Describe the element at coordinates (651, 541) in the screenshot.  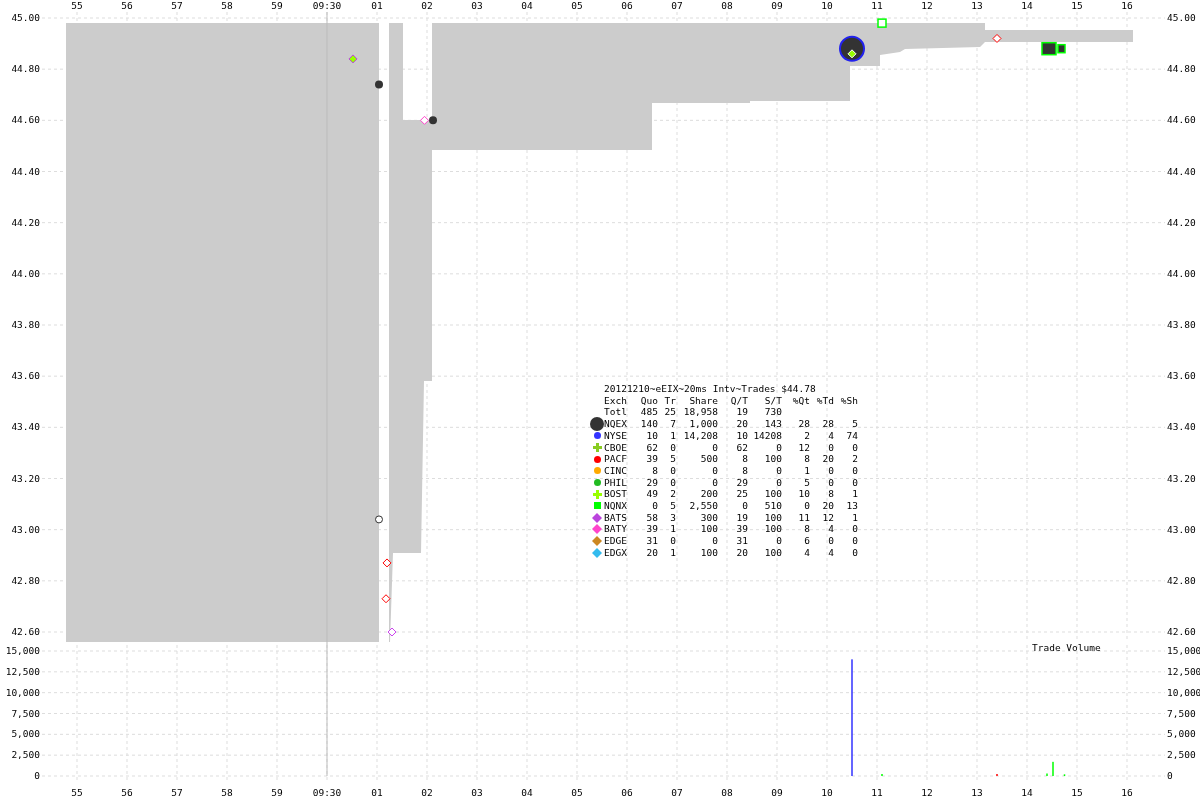
I see `table-cell-text: 31` at that location.